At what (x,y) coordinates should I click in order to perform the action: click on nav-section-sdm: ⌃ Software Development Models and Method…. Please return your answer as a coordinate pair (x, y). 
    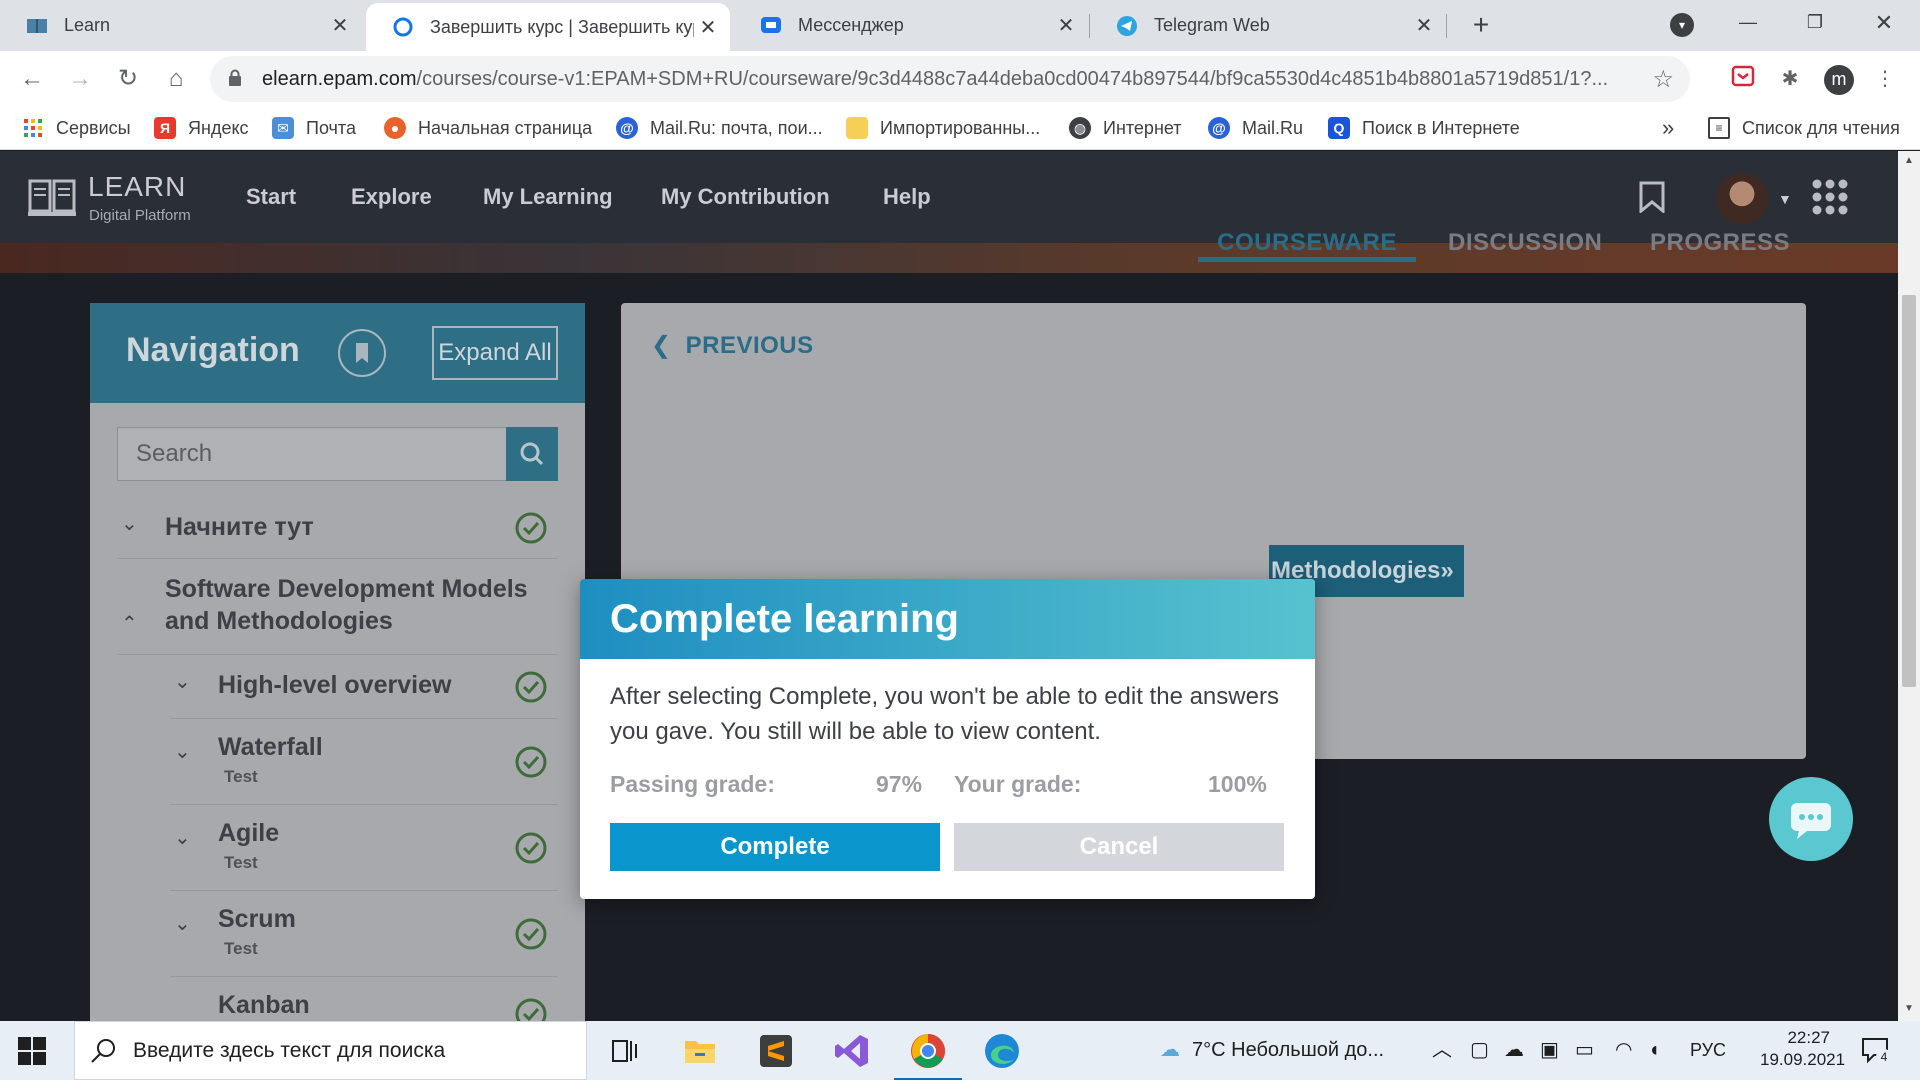
    Looking at the image, I should click on (337, 607).